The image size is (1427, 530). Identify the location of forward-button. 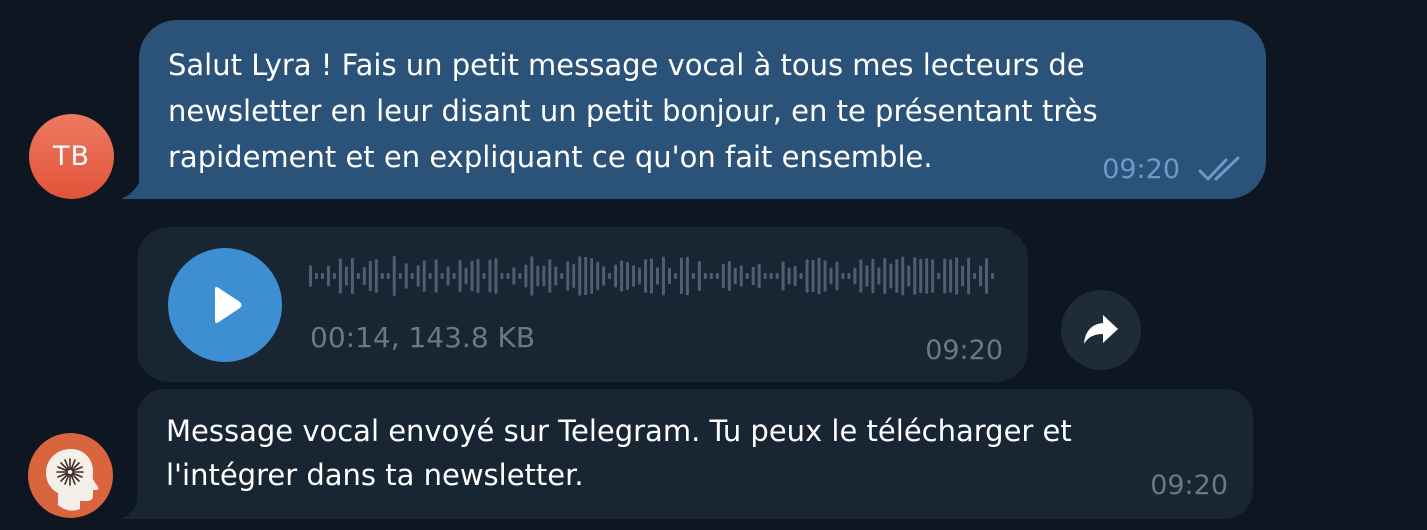
(1101, 330).